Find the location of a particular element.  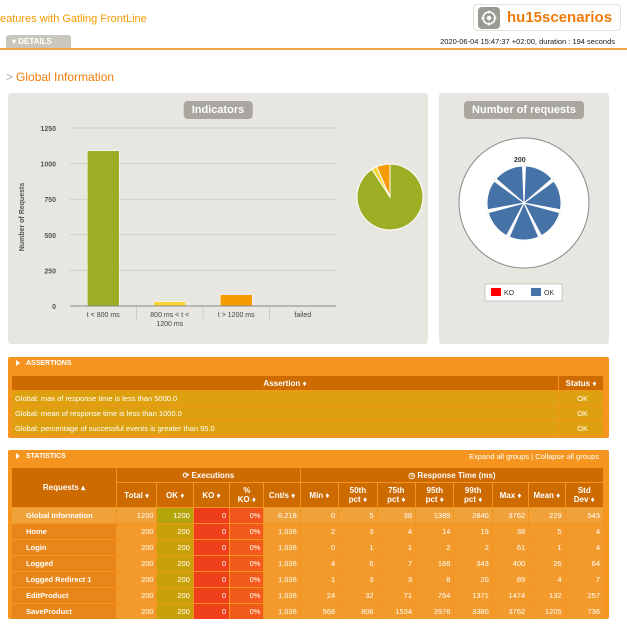

table-row: Home 200 200 0 0% 1.036 2 3 4 14 19 38 5 4 is located at coordinates (307, 531).